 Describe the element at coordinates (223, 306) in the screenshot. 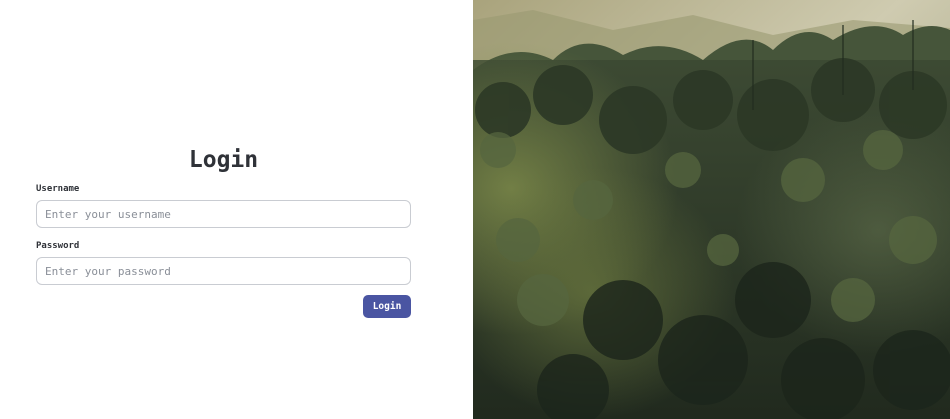

I see `form-actions: Login` at that location.